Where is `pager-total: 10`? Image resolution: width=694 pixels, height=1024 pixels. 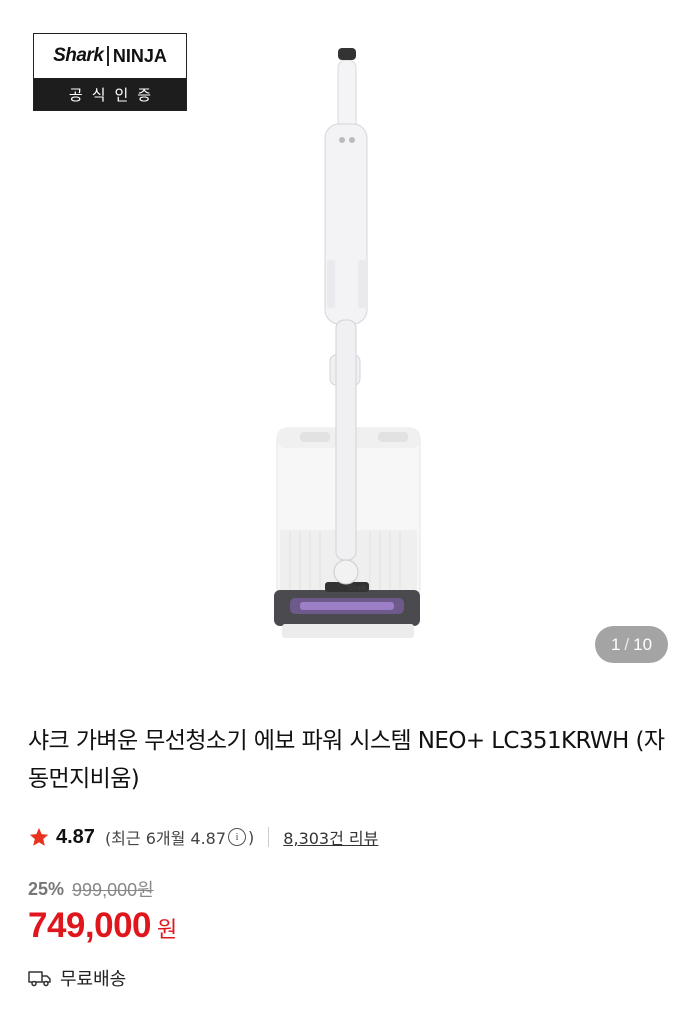 pager-total: 10 is located at coordinates (643, 644).